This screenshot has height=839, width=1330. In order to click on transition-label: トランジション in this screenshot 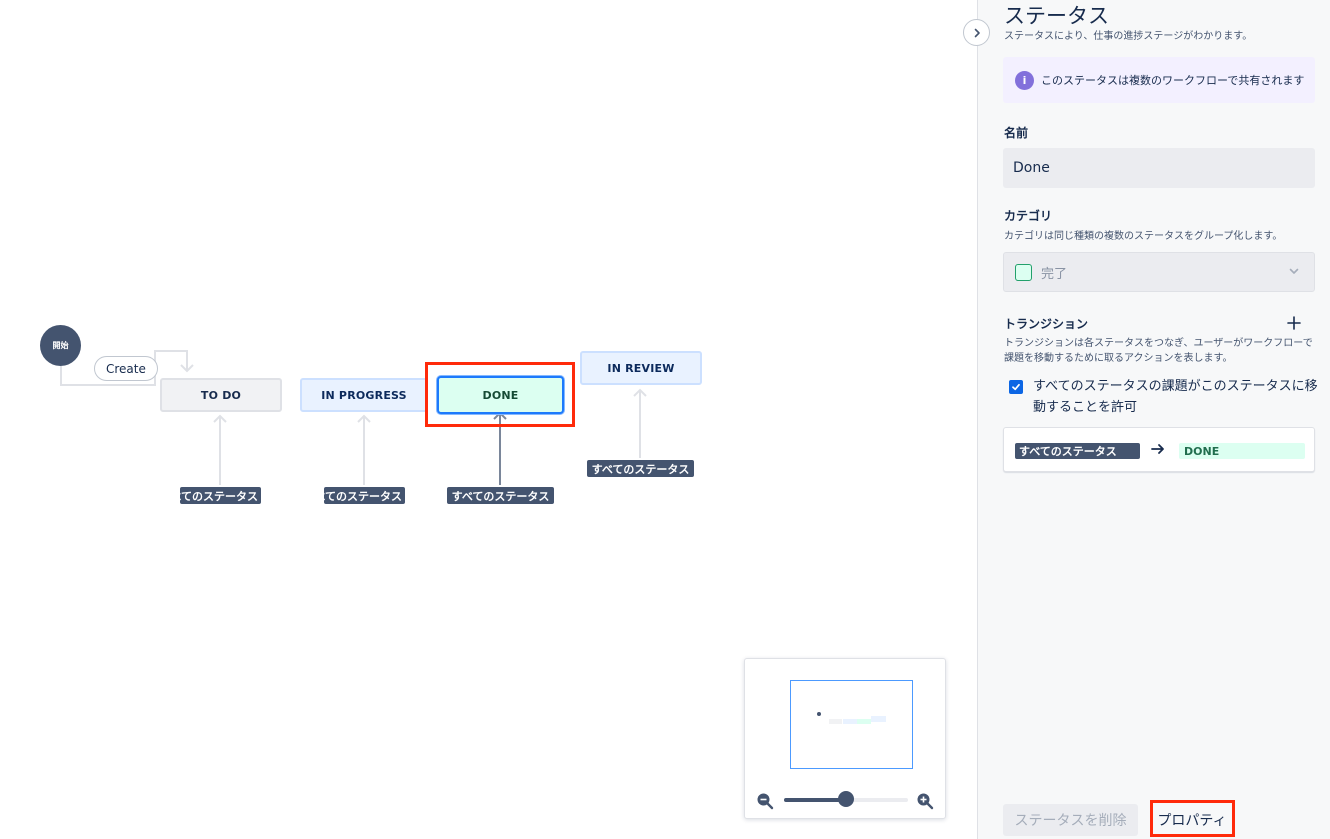, I will do `click(1046, 324)`.